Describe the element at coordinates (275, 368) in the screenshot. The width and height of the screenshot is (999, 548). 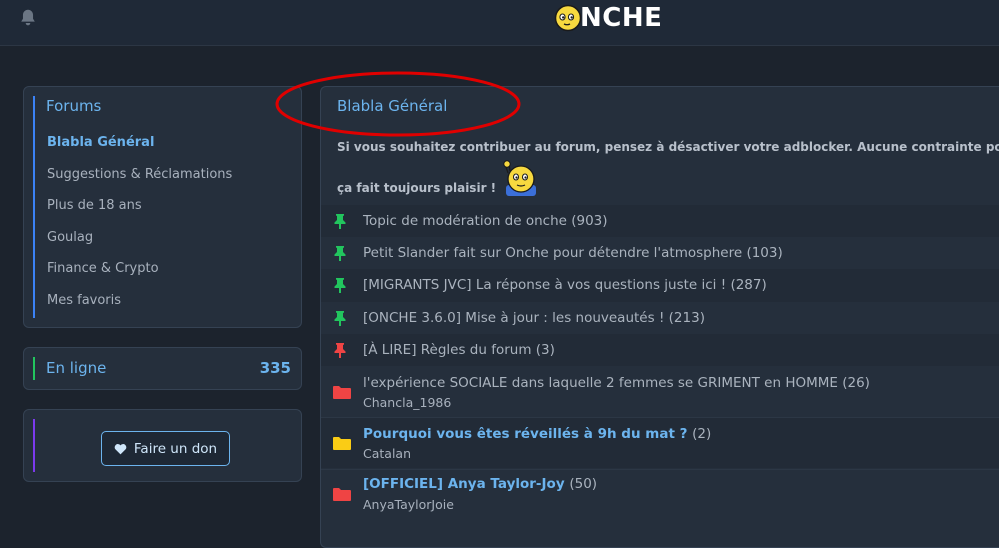
I see `online-count: 335` at that location.